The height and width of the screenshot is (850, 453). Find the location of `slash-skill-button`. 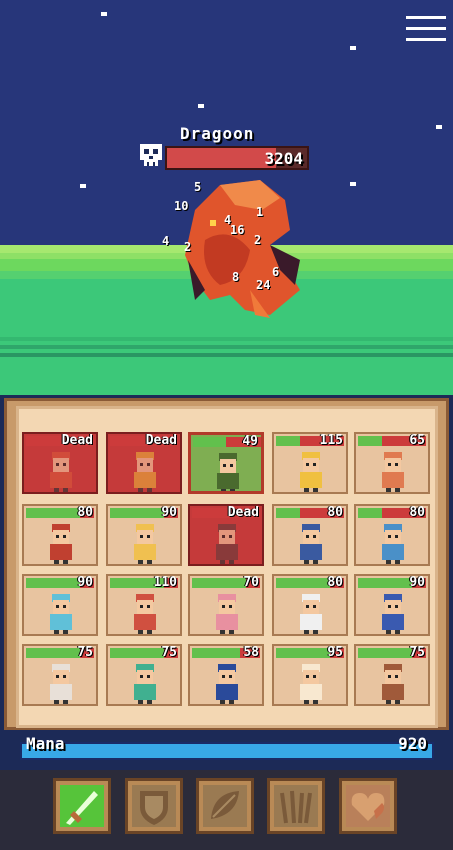

slash-skill-button is located at coordinates (82, 806).